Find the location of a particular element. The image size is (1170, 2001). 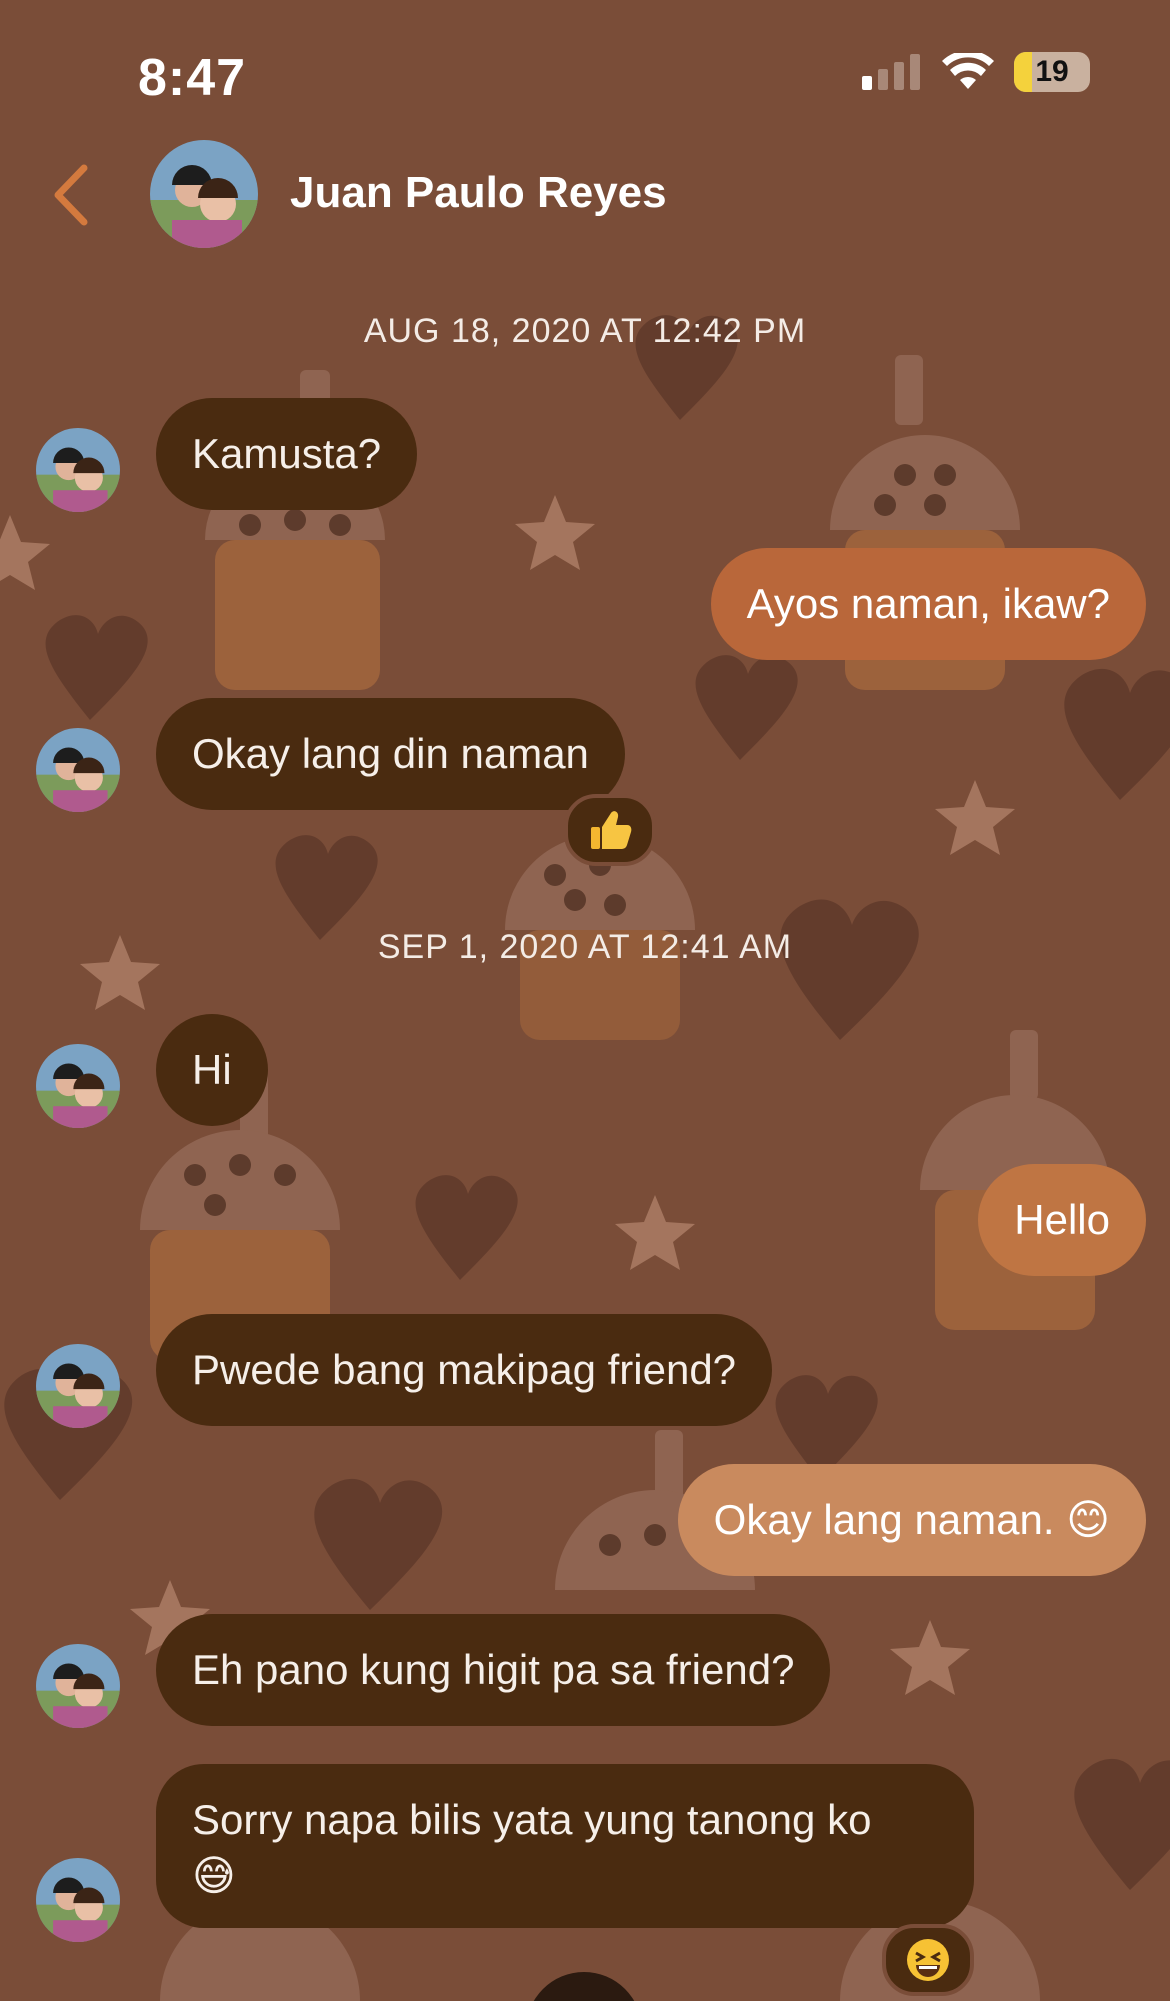

message-bubble-outgoing: Ayos naman, ikaw? is located at coordinates (928, 604).